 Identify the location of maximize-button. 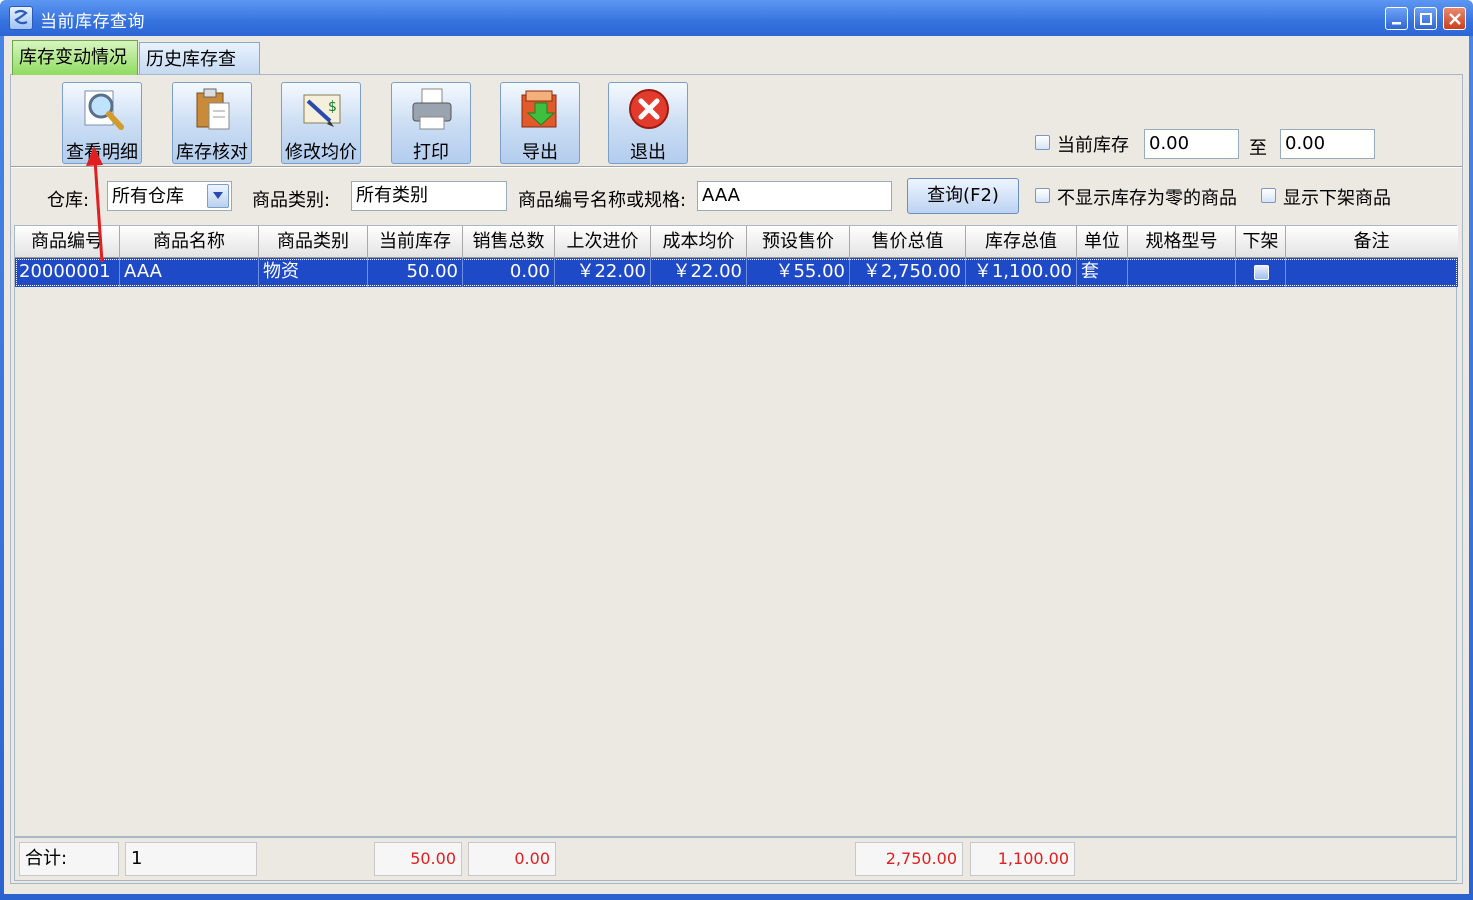
(1425, 18).